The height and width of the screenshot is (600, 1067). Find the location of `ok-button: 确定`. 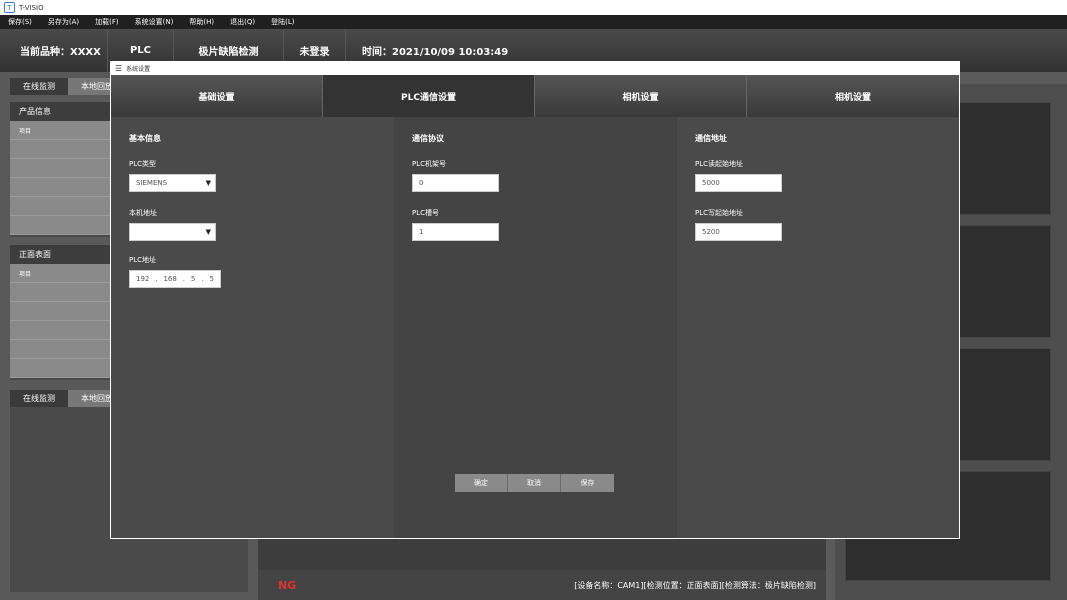

ok-button: 确定 is located at coordinates (481, 483).